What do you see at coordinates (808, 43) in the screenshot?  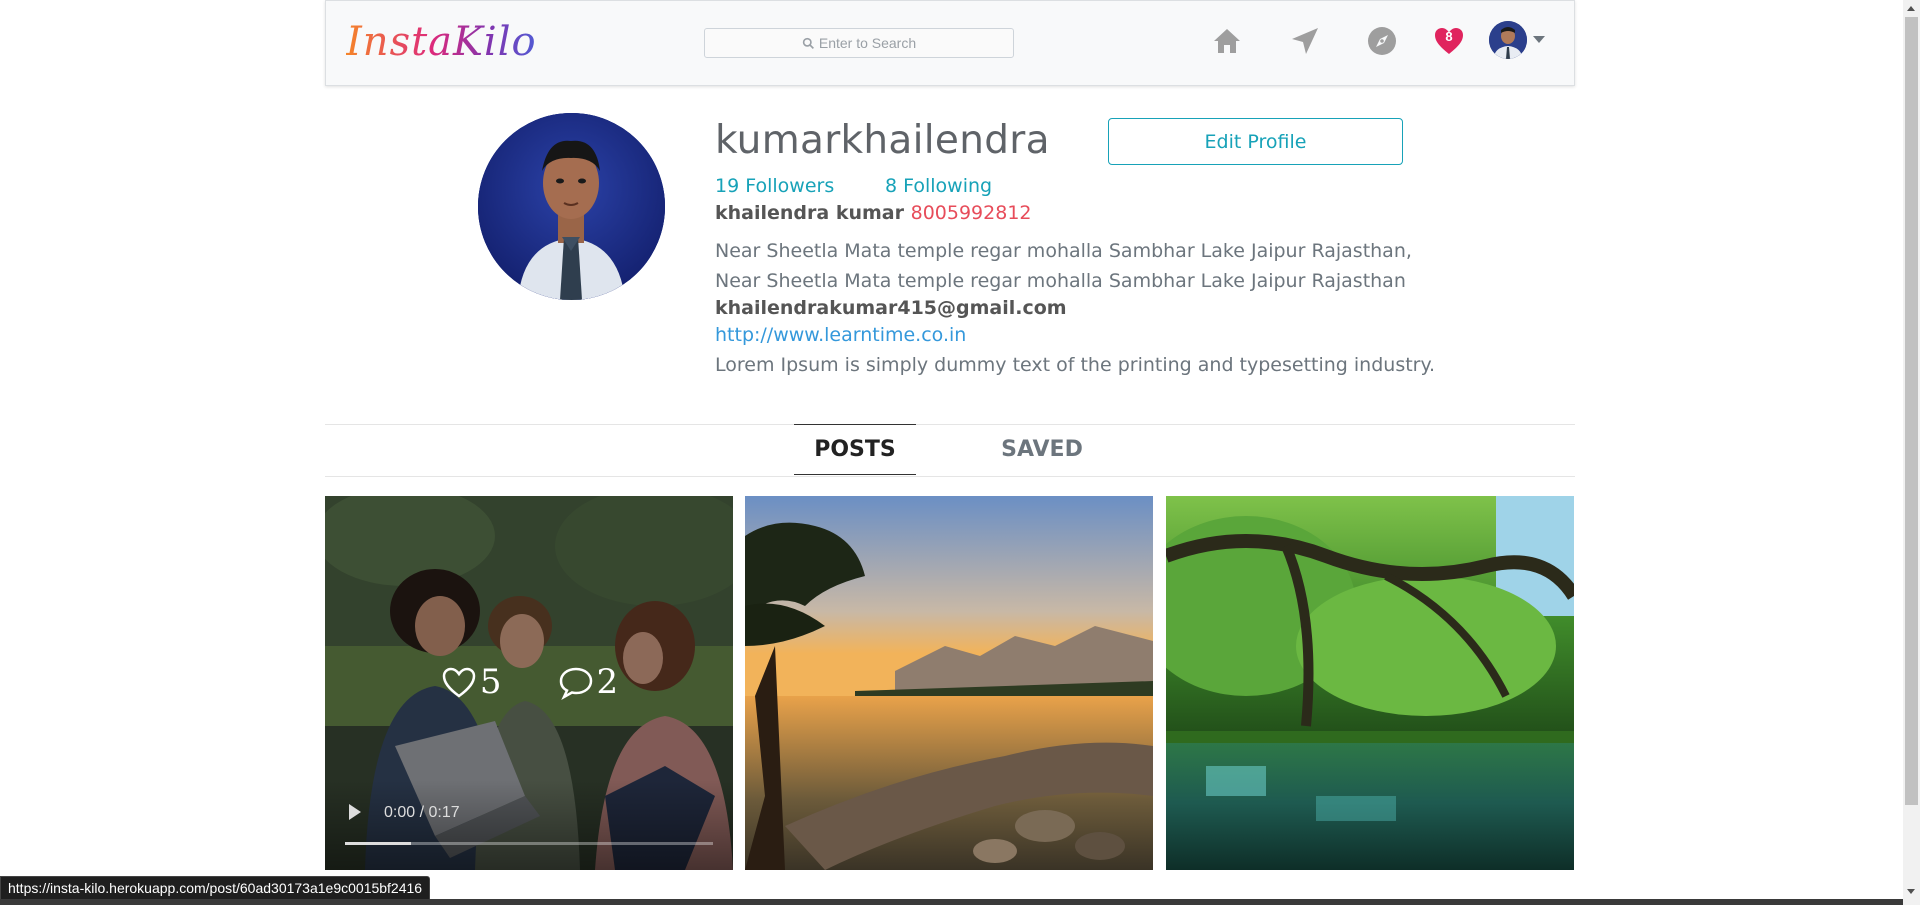 I see `search-icon` at bounding box center [808, 43].